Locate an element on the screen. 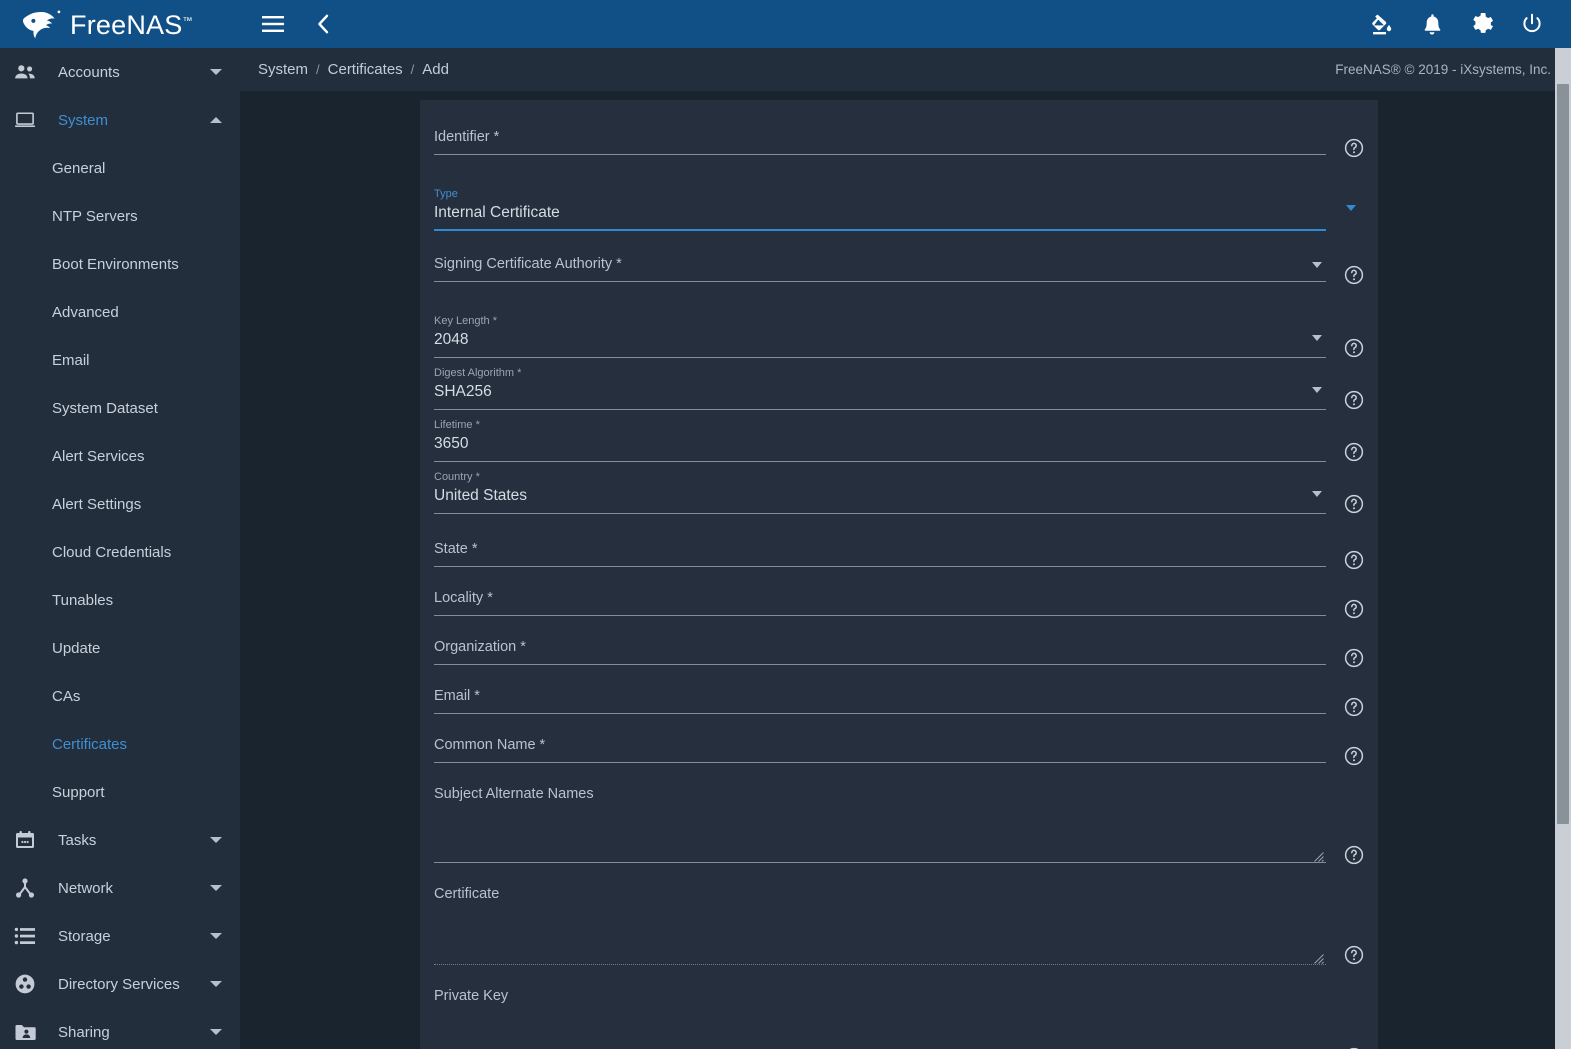  key-length-label: Key Length * is located at coordinates (465, 321).